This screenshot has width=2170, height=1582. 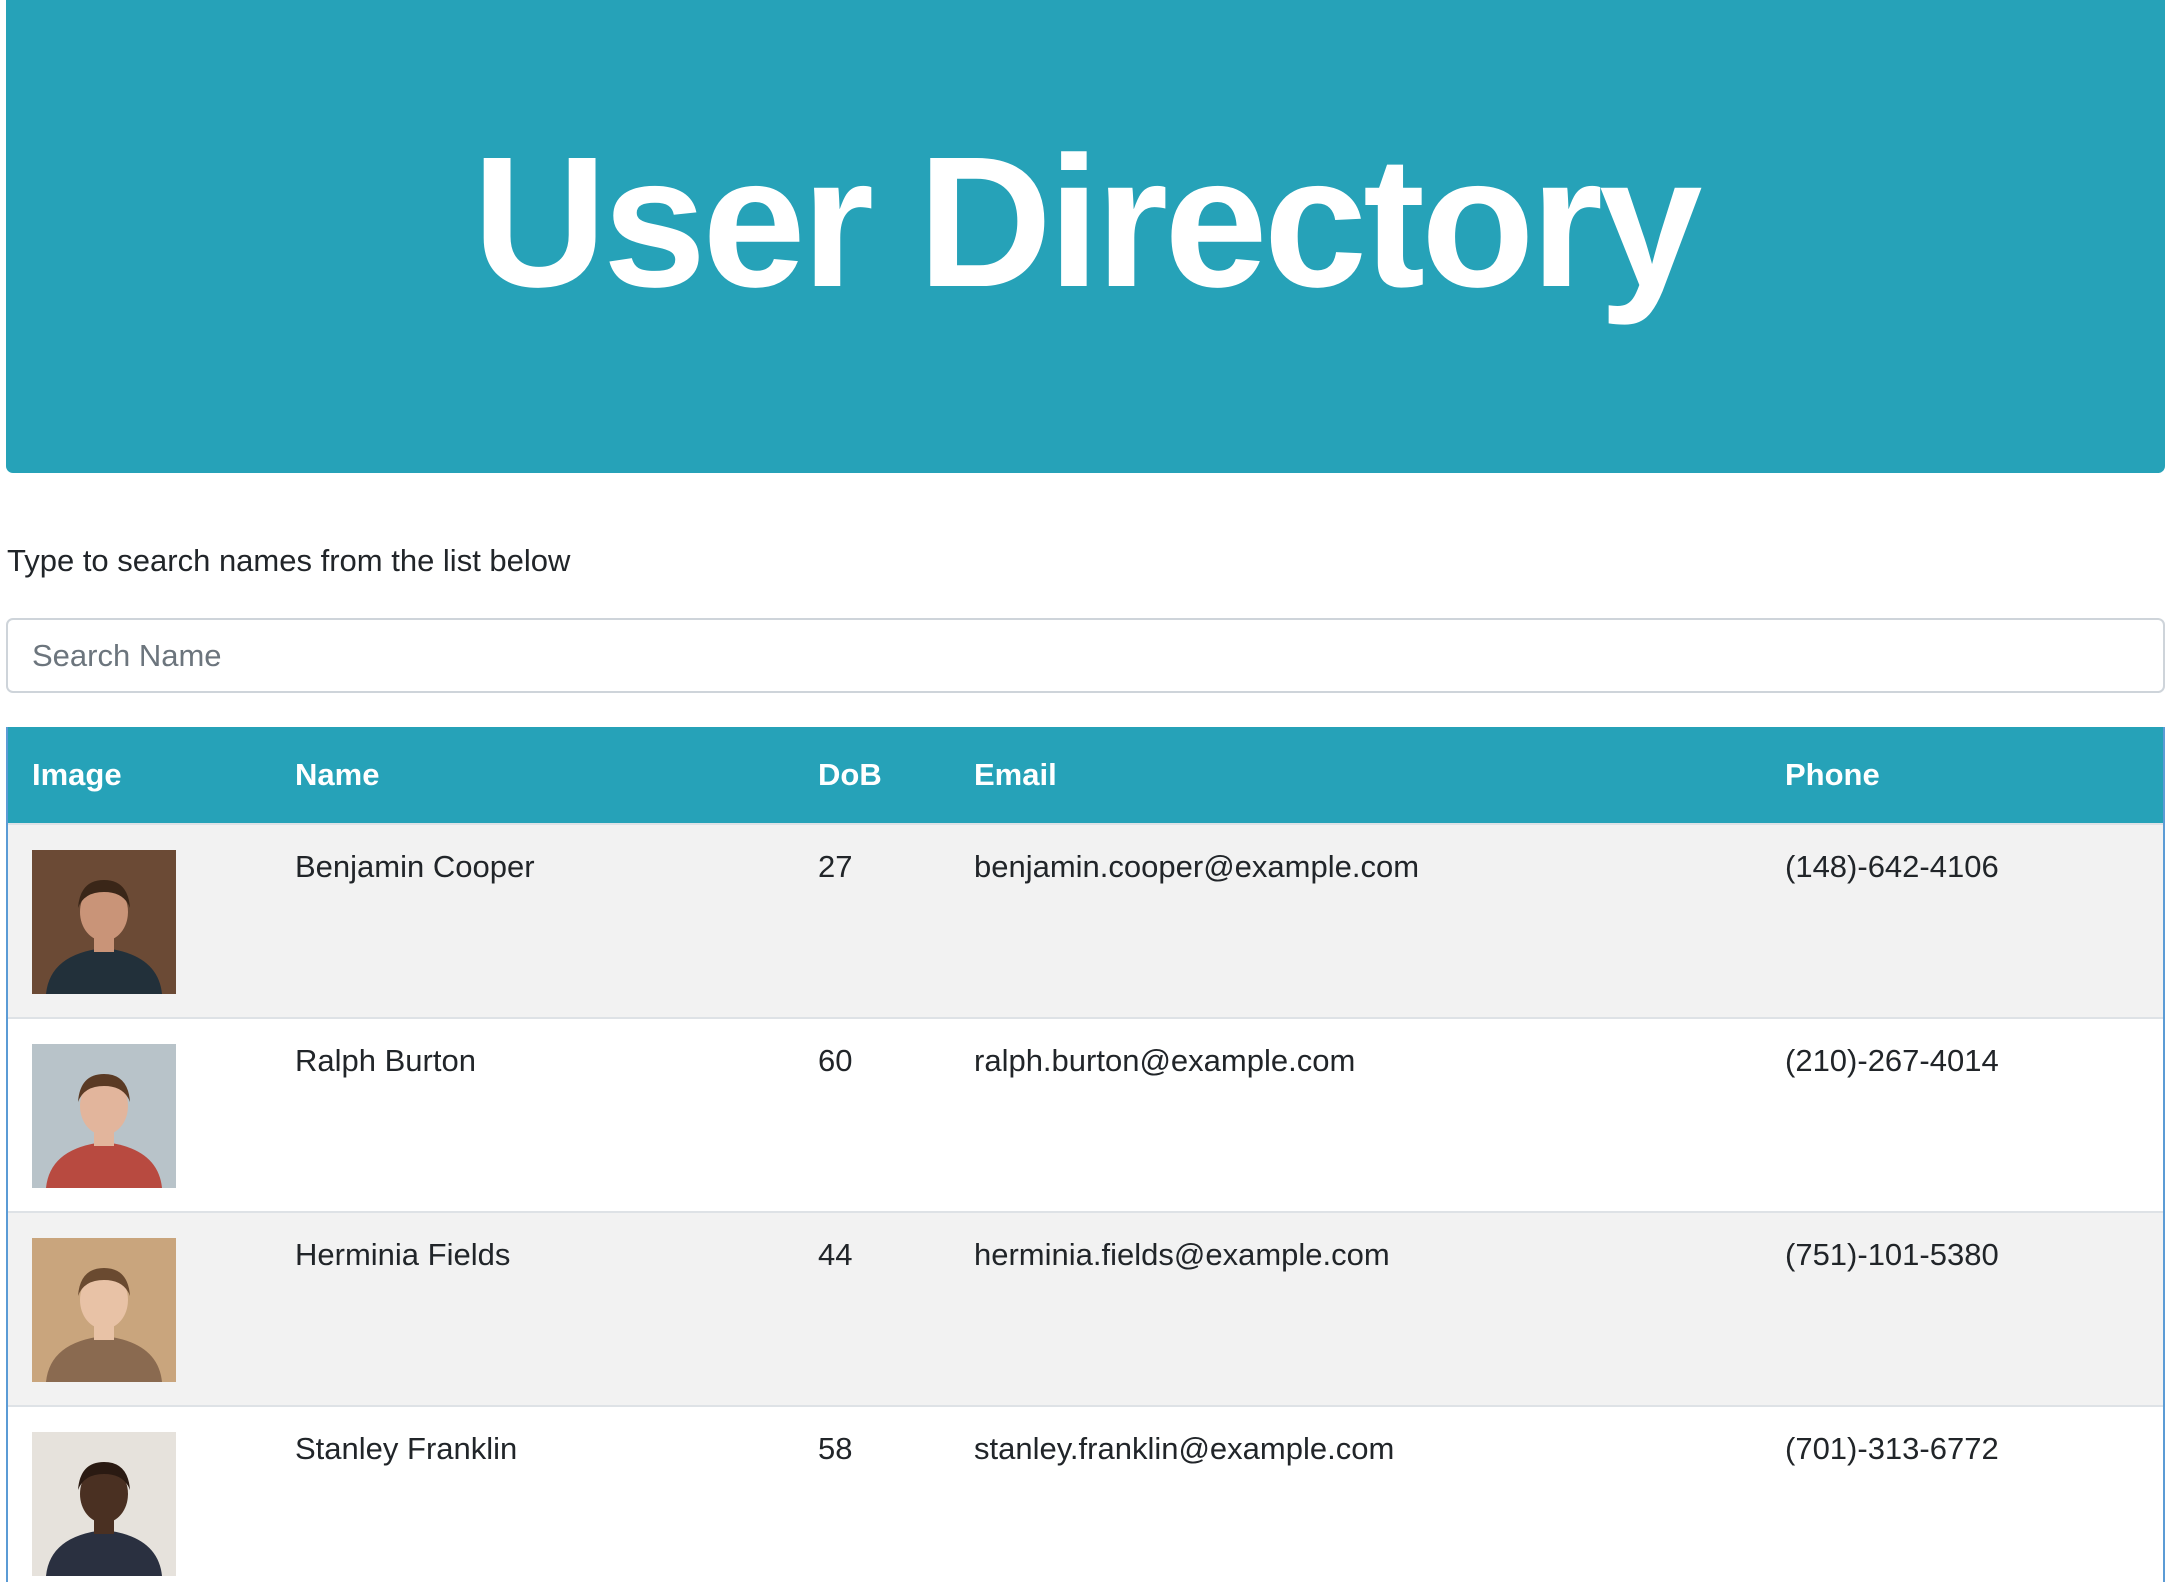 I want to click on column-header-image: Image, so click(x=139, y=775).